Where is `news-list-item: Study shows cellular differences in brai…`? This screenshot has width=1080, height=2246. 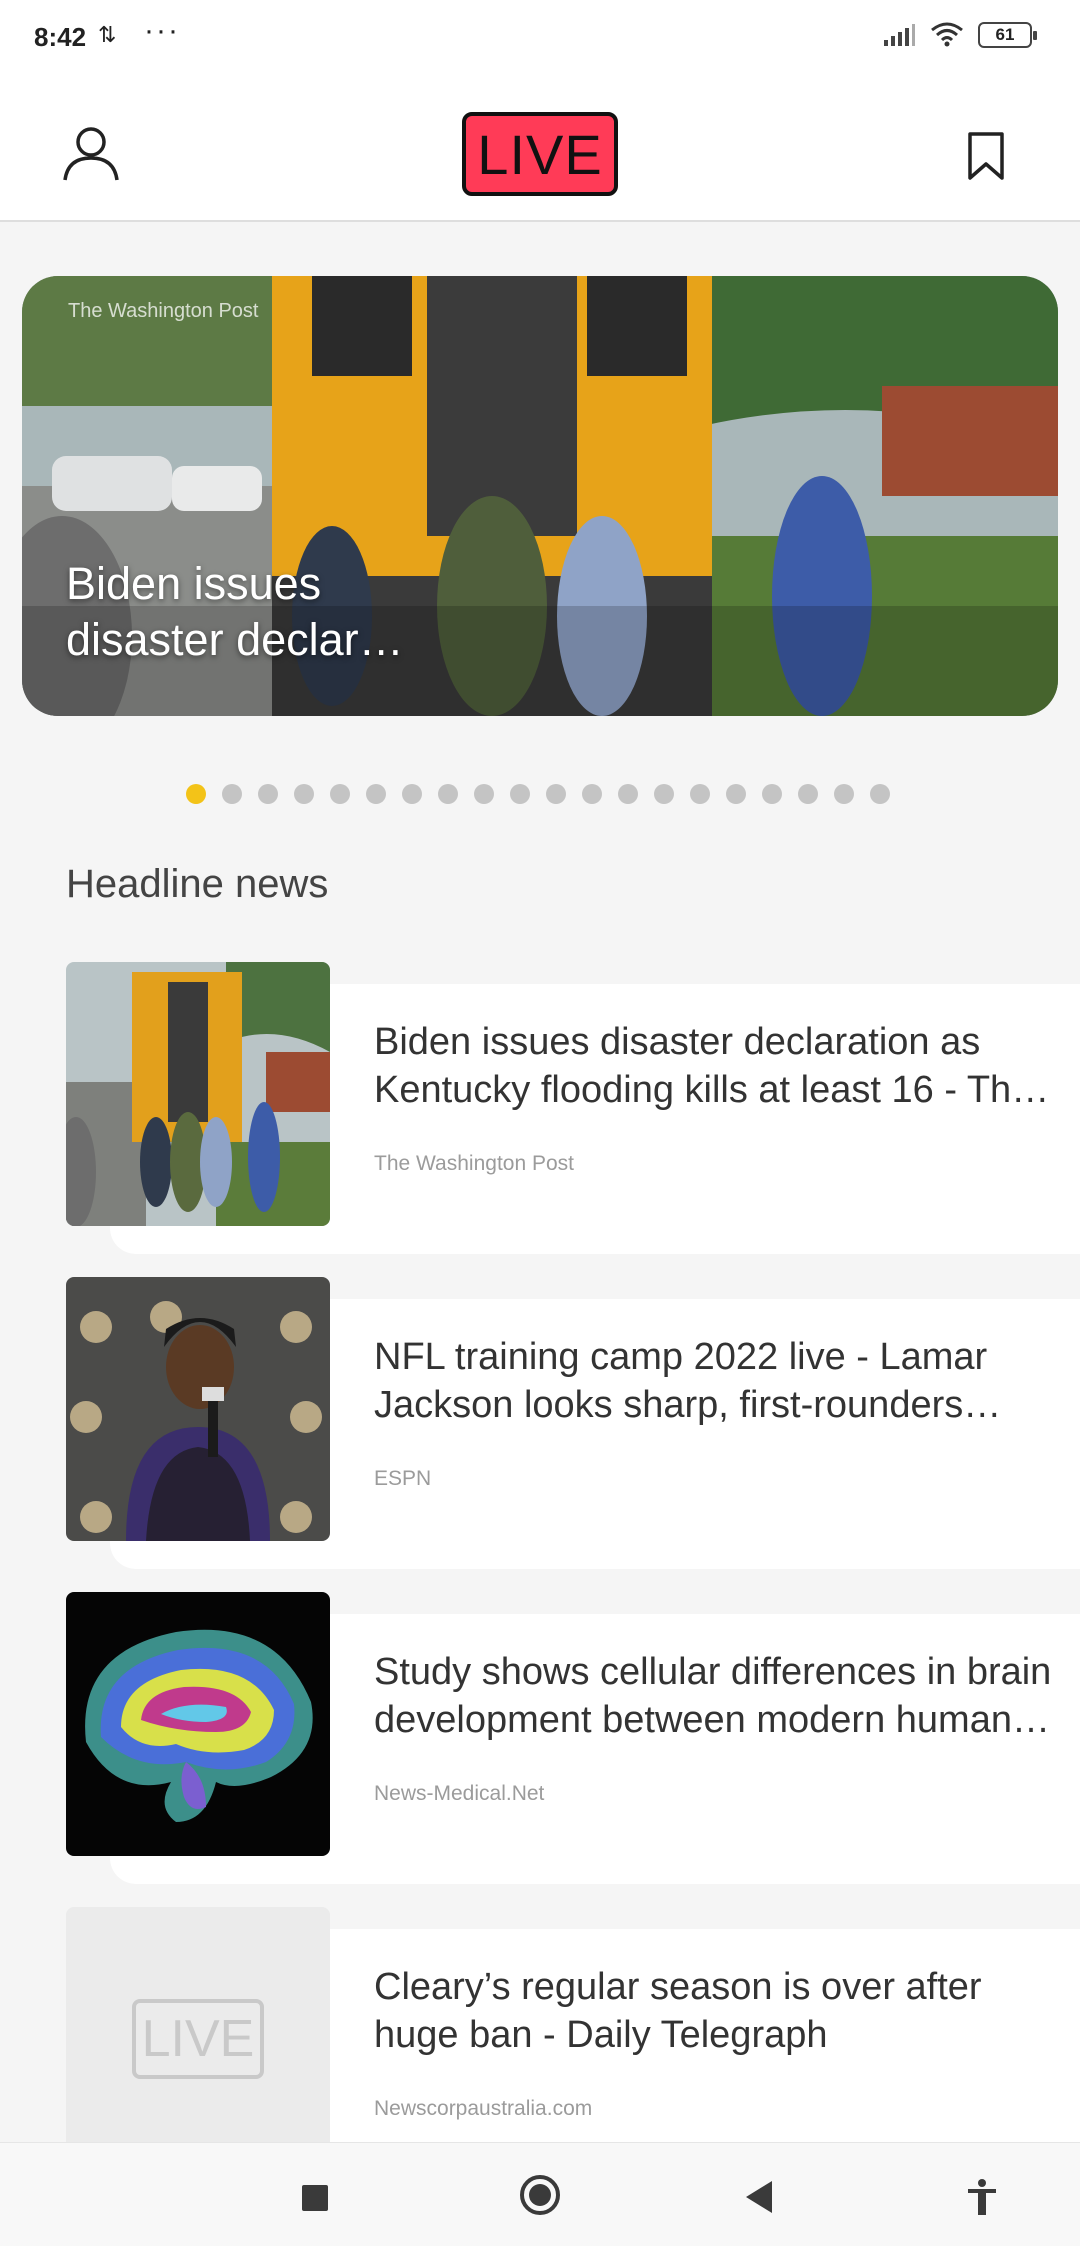
news-list-item: Study shows cellular differences in brai… is located at coordinates (540, 1738).